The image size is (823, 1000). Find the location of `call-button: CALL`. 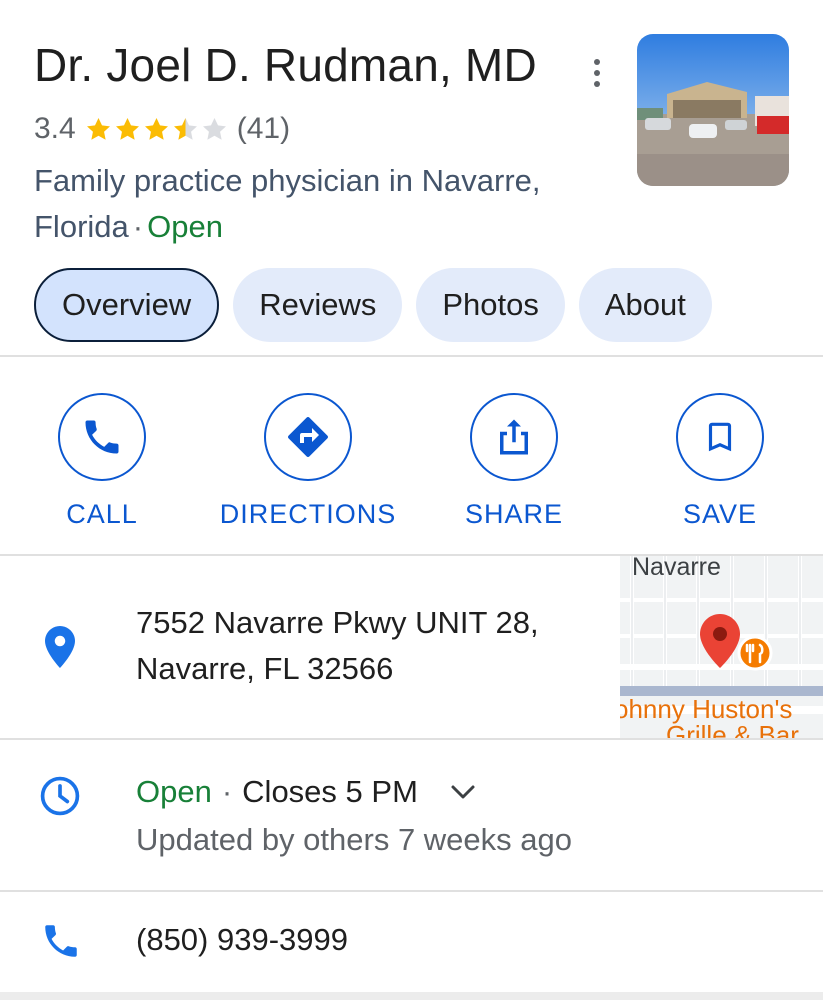

call-button: CALL is located at coordinates (102, 461).